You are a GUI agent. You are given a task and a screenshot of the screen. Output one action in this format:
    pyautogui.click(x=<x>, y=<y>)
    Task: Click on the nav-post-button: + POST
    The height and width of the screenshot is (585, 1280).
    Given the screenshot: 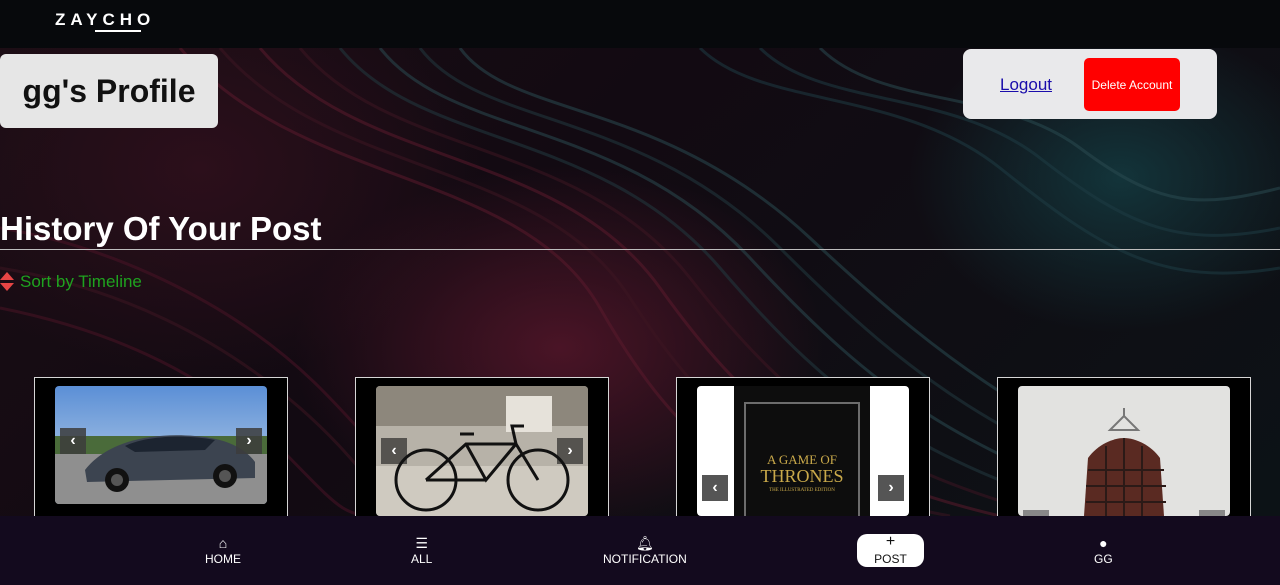 What is the action you would take?
    pyautogui.click(x=890, y=549)
    